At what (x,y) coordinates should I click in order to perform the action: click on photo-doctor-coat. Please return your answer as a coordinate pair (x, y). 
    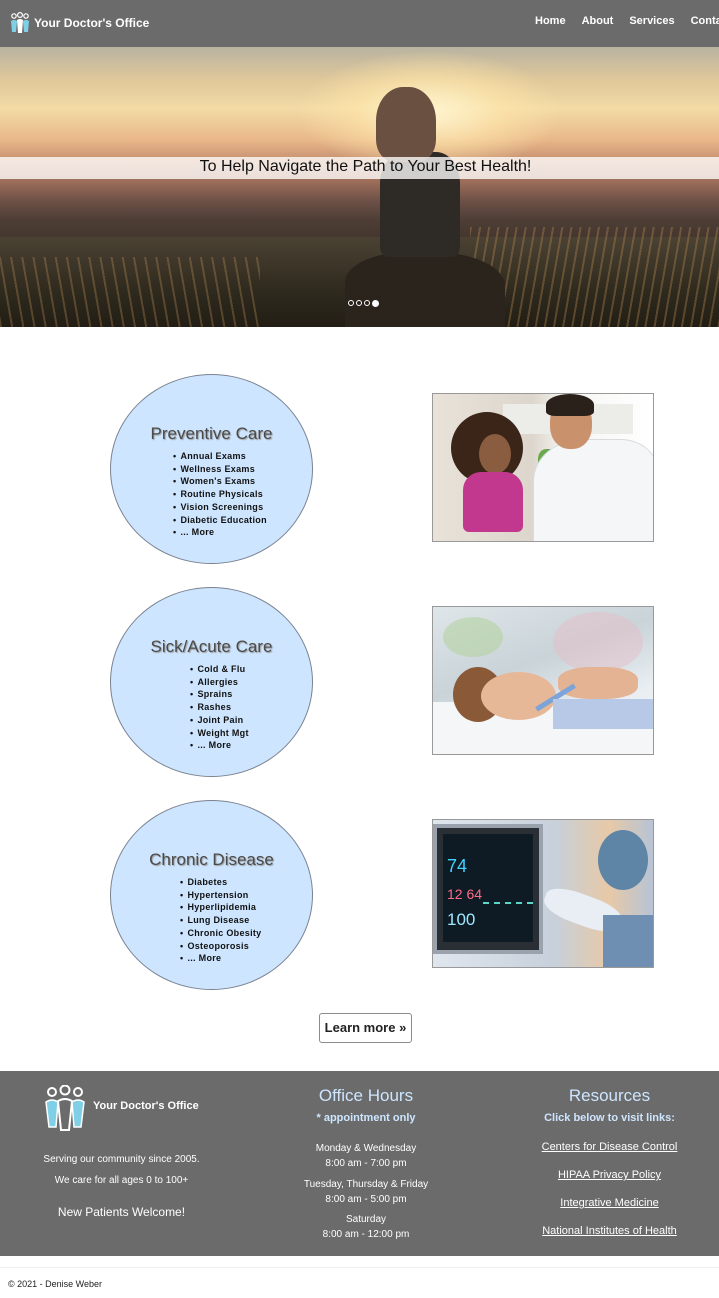
    Looking at the image, I should click on (593, 490).